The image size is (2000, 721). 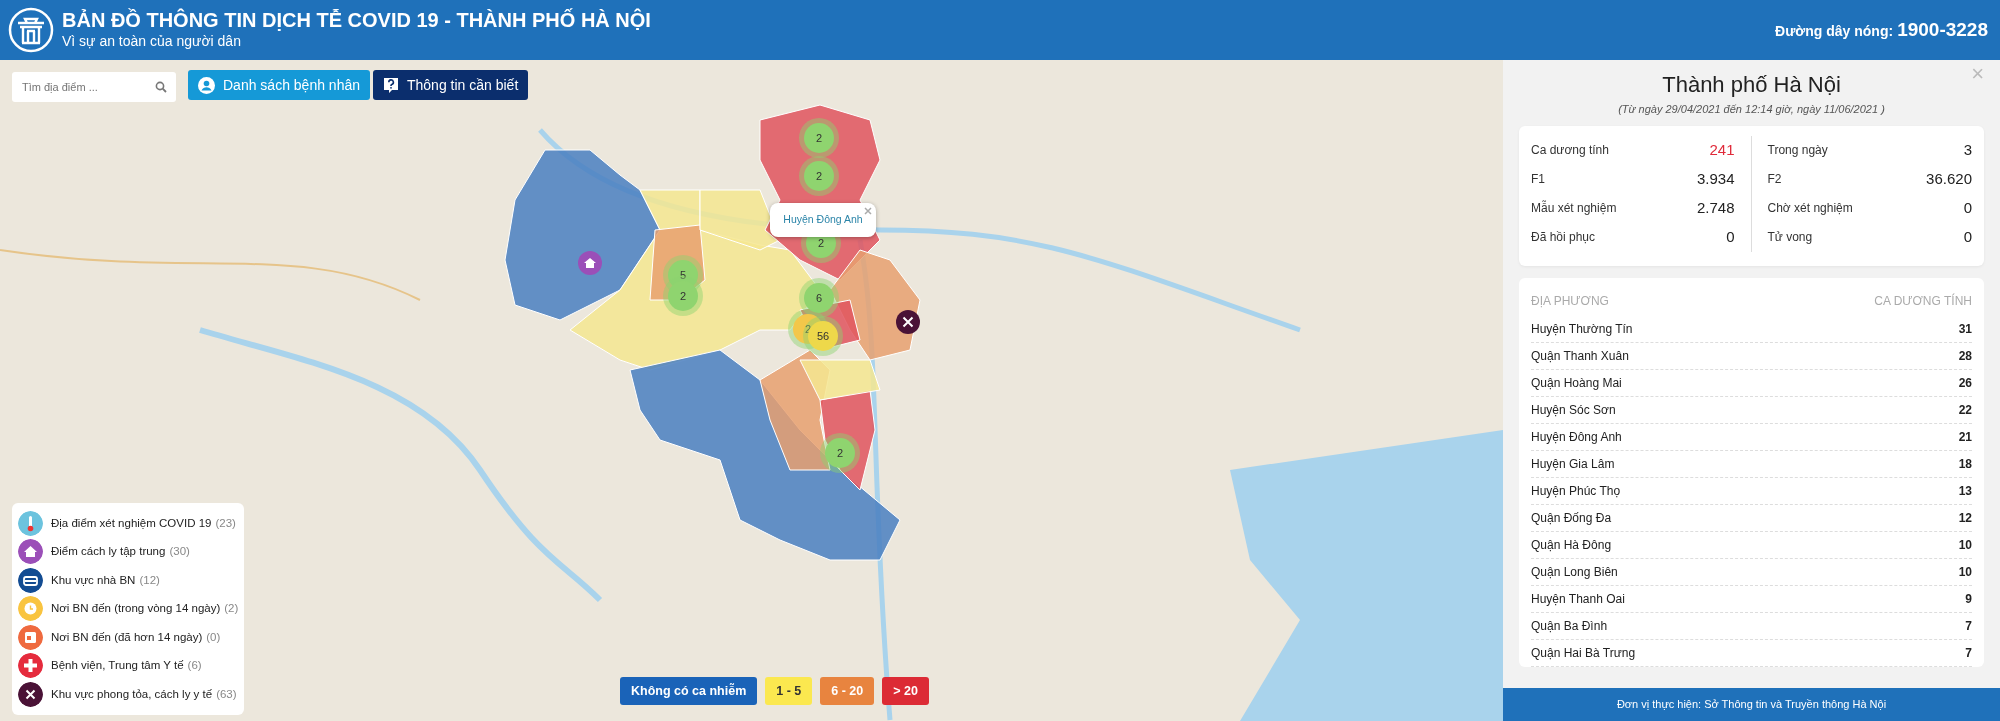 I want to click on footer-credit: Đơn vị thực hiện: Sở Thông tin và Truyền thông Hà Nội, so click(x=1751, y=705).